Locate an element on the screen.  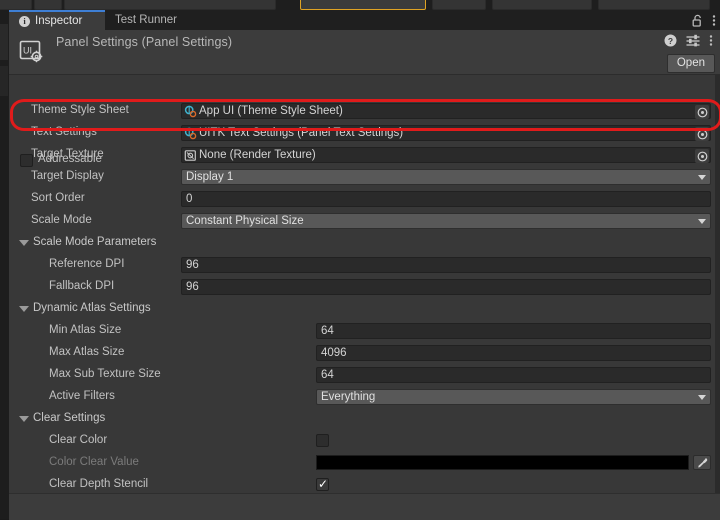
help-icon: ? is located at coordinates (670, 40).